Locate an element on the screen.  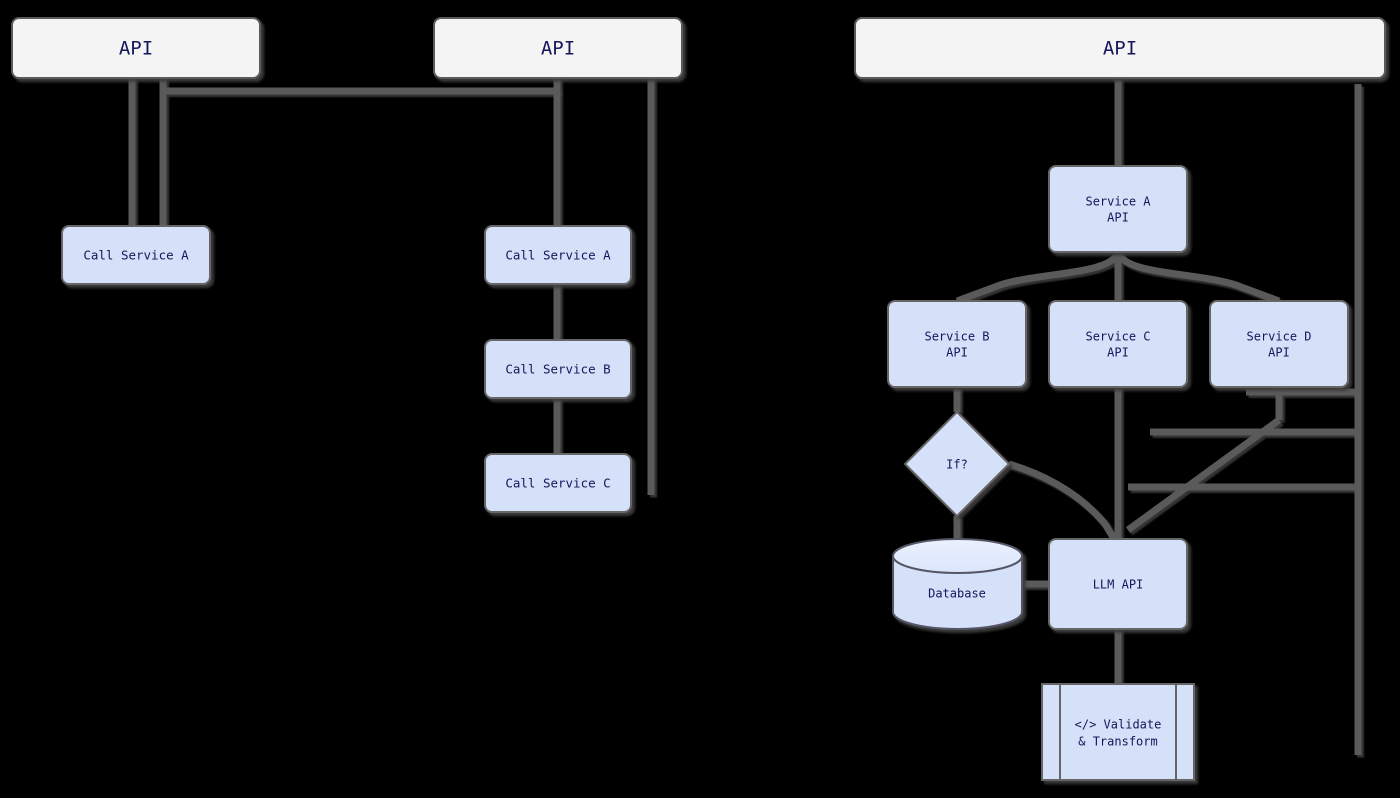
service-a-api-node: Service A API is located at coordinates (1118, 209).